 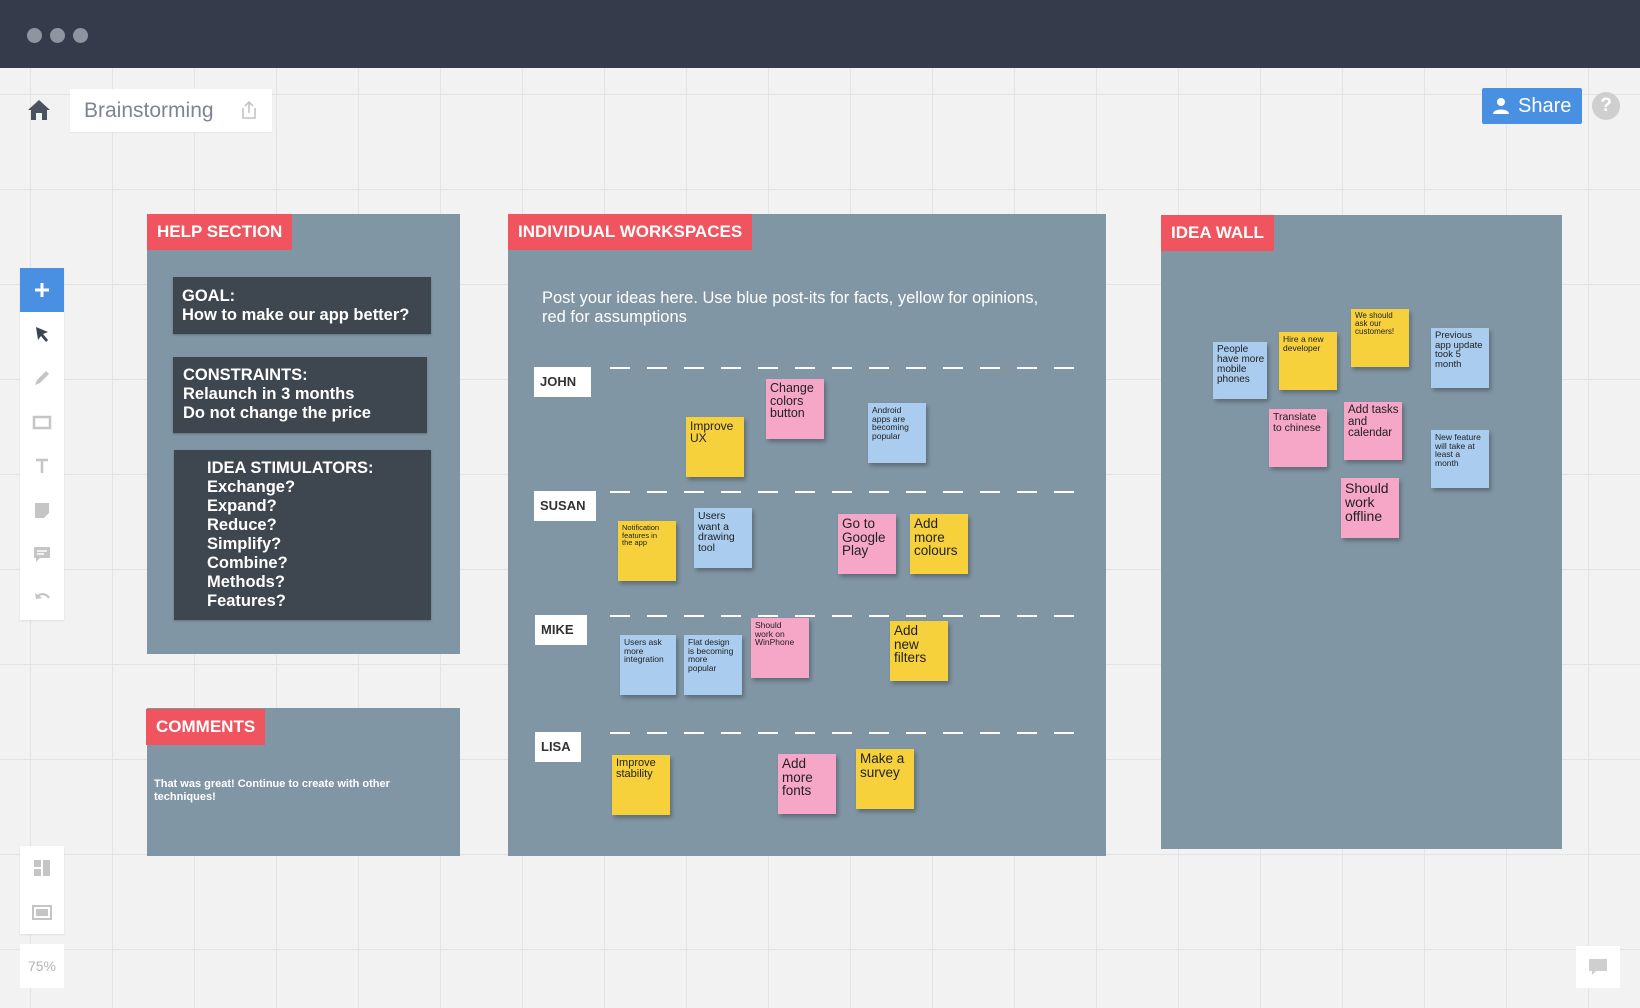 What do you see at coordinates (864, 537) in the screenshot?
I see `sticky-note-line: Google` at bounding box center [864, 537].